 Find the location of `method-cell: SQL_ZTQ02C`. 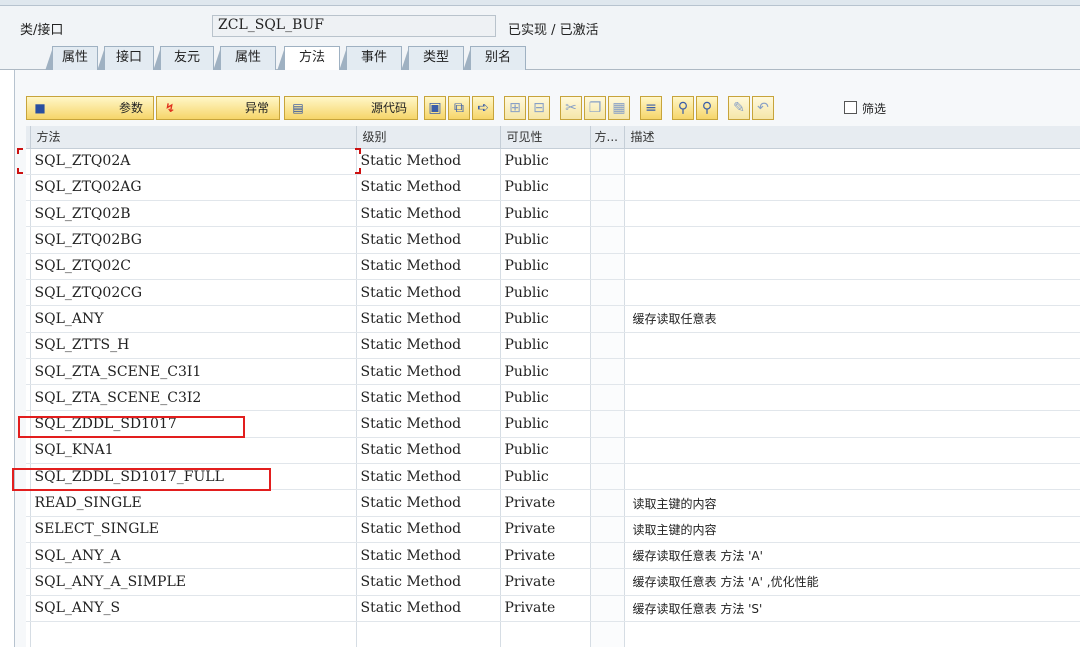

method-cell: SQL_ZTQ02C is located at coordinates (193, 266).